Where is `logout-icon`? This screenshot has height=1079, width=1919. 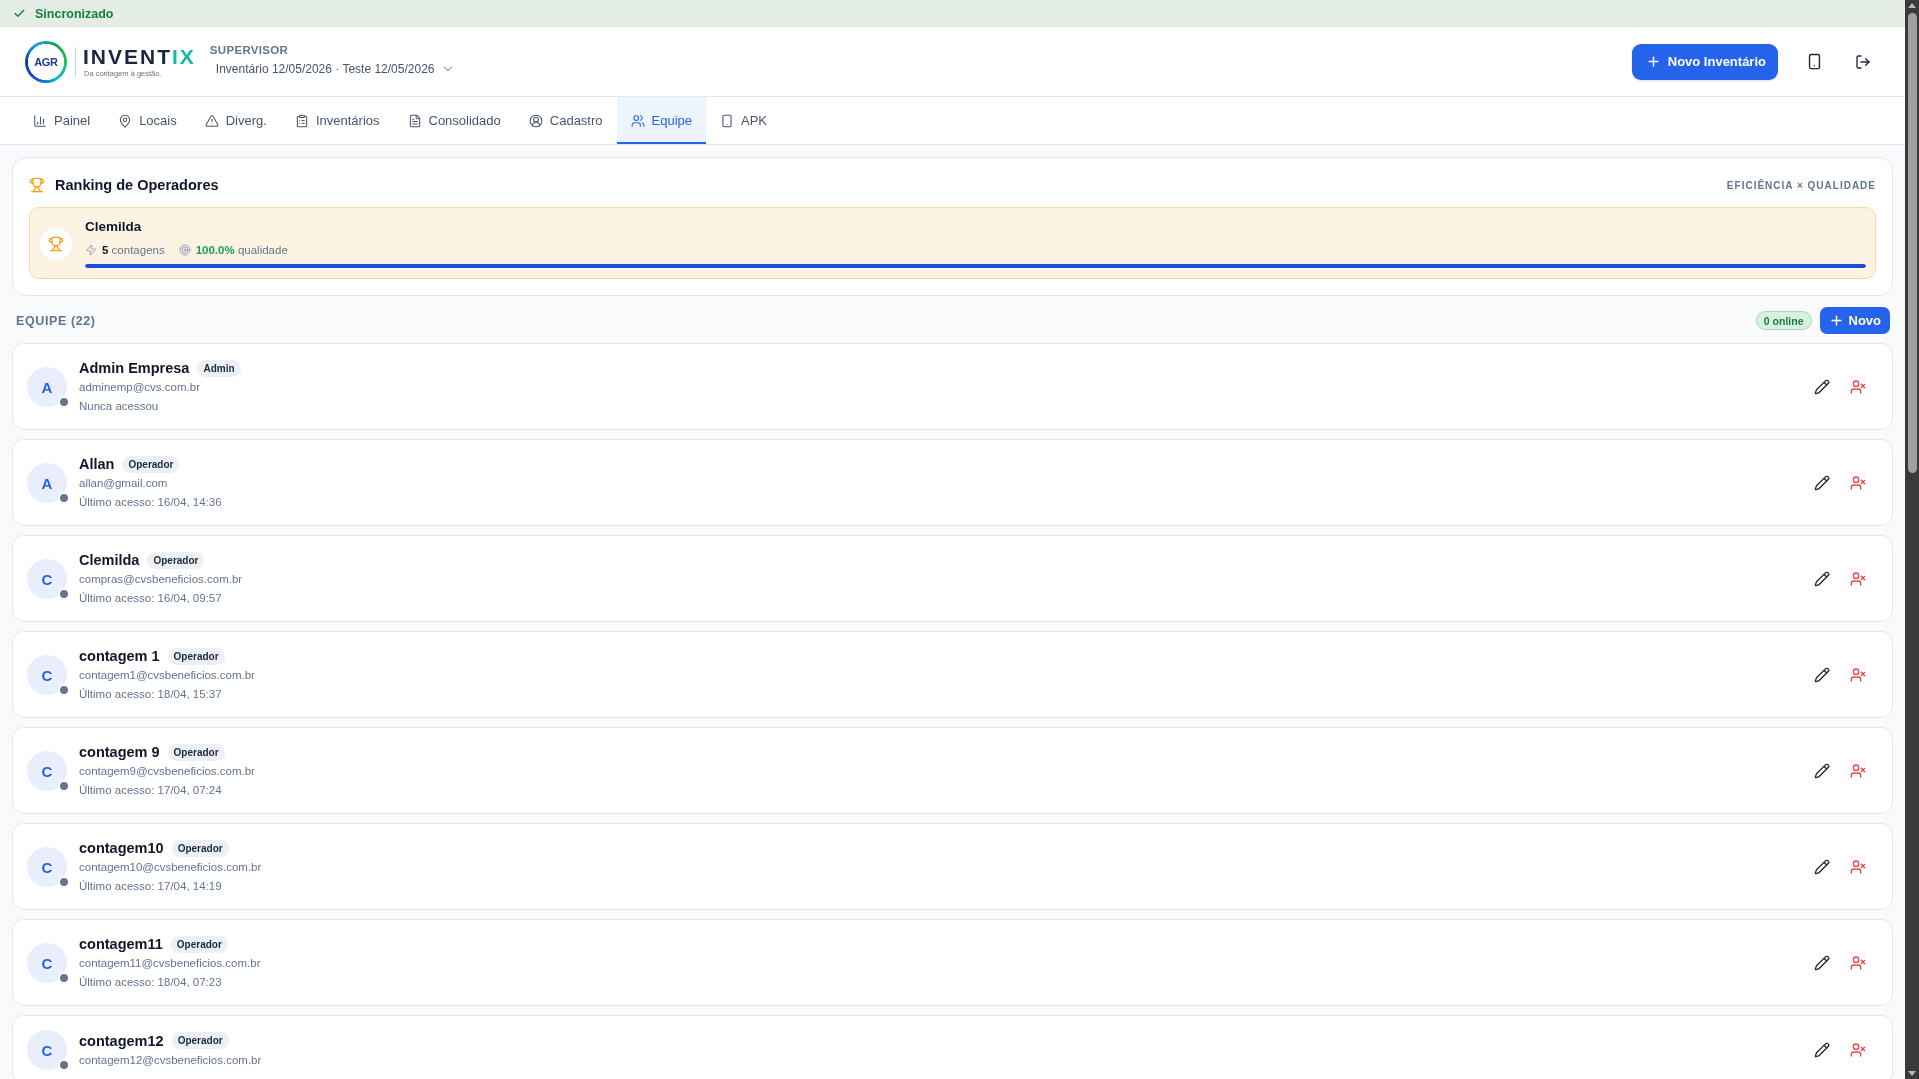
logout-icon is located at coordinates (1863, 61).